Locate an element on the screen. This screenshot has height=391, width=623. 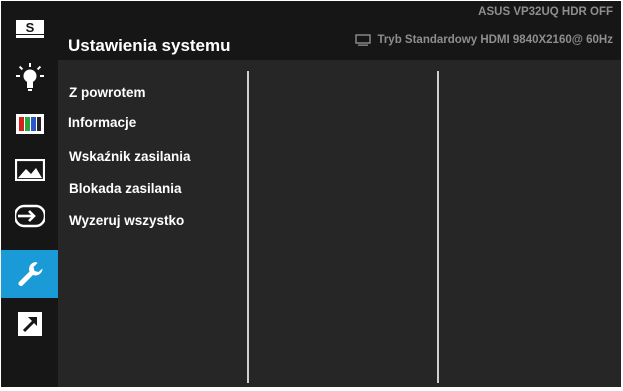
light-bulb-icon is located at coordinates (29, 77).